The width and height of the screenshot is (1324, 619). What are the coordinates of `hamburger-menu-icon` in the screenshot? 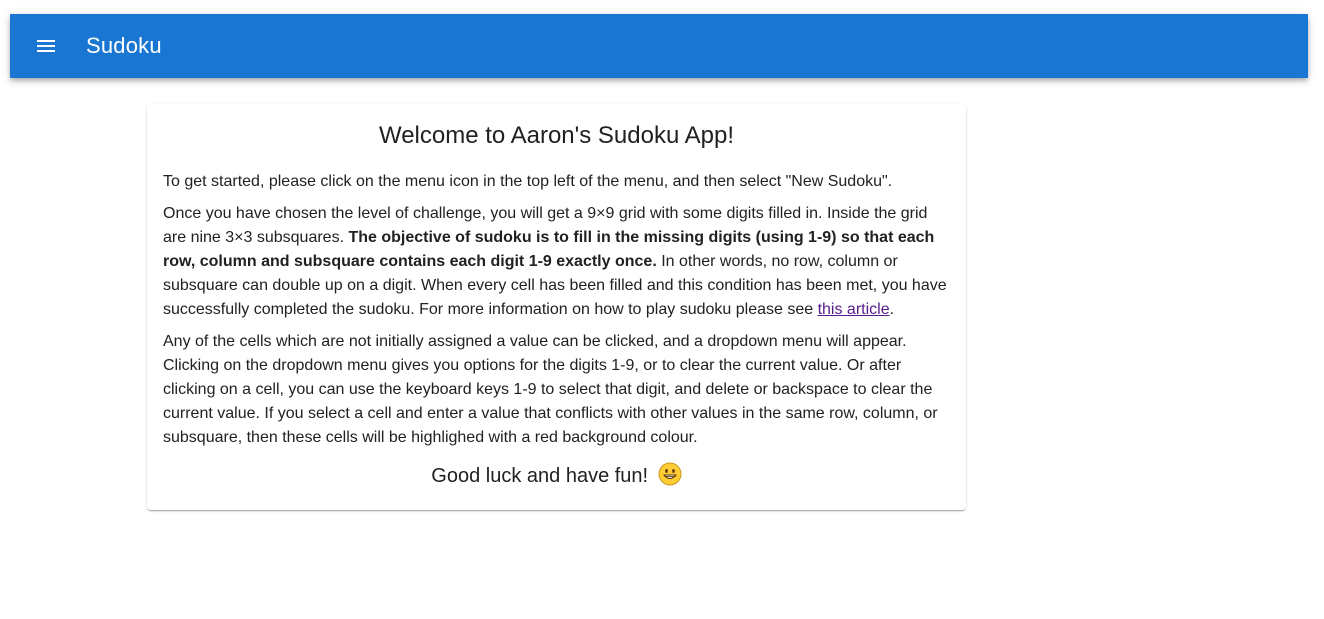 It's located at (46, 46).